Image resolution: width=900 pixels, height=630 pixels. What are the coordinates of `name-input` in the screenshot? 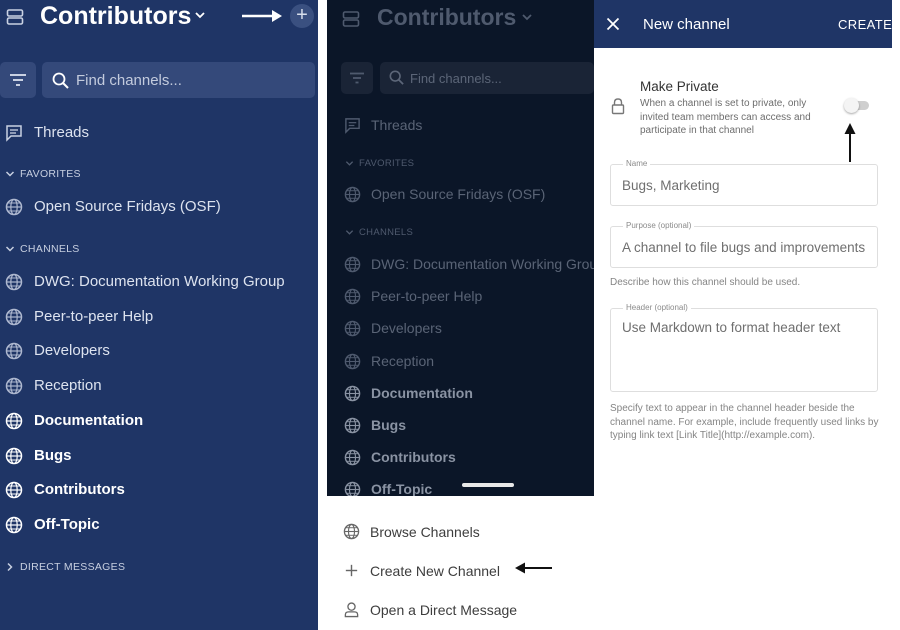 It's located at (747, 185).